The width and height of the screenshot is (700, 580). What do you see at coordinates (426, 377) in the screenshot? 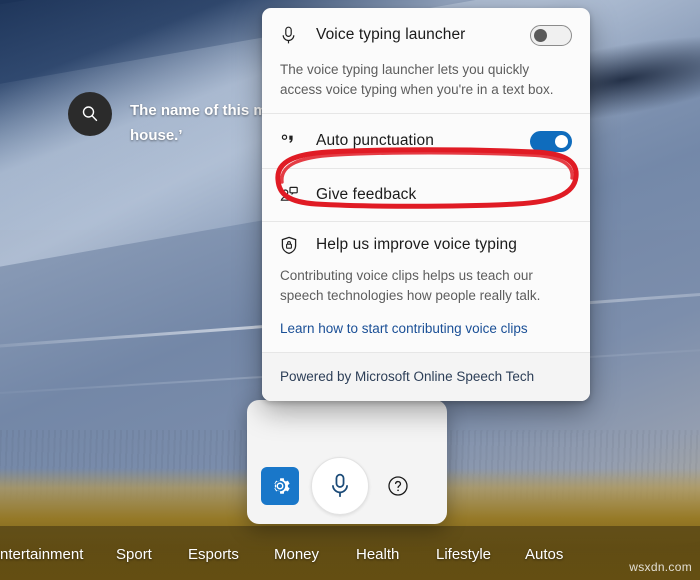
I see `panel-footer-powered-by: Powered by Microsoft Online Speech Tech` at bounding box center [426, 377].